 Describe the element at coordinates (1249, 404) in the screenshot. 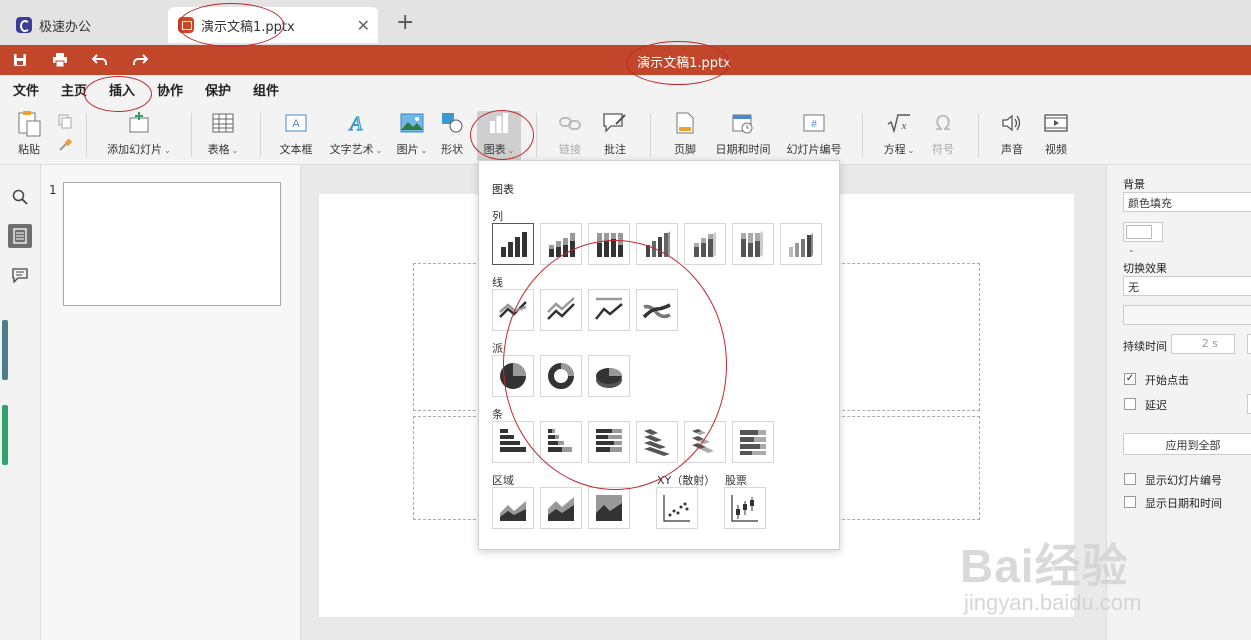

I see `delay-input` at that location.